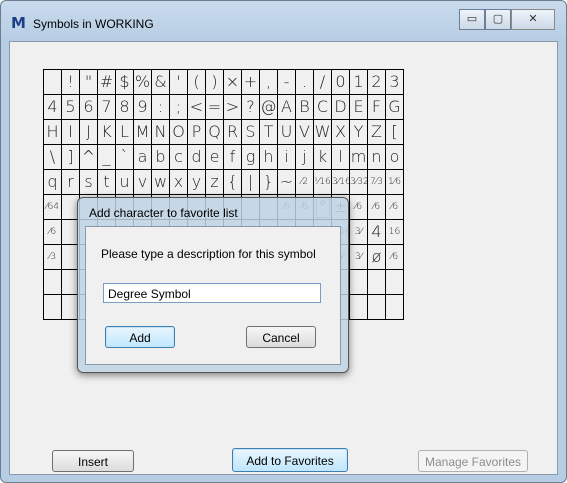 This screenshot has width=567, height=483. What do you see at coordinates (71, 157) in the screenshot?
I see `symbol-cell: ]` at bounding box center [71, 157].